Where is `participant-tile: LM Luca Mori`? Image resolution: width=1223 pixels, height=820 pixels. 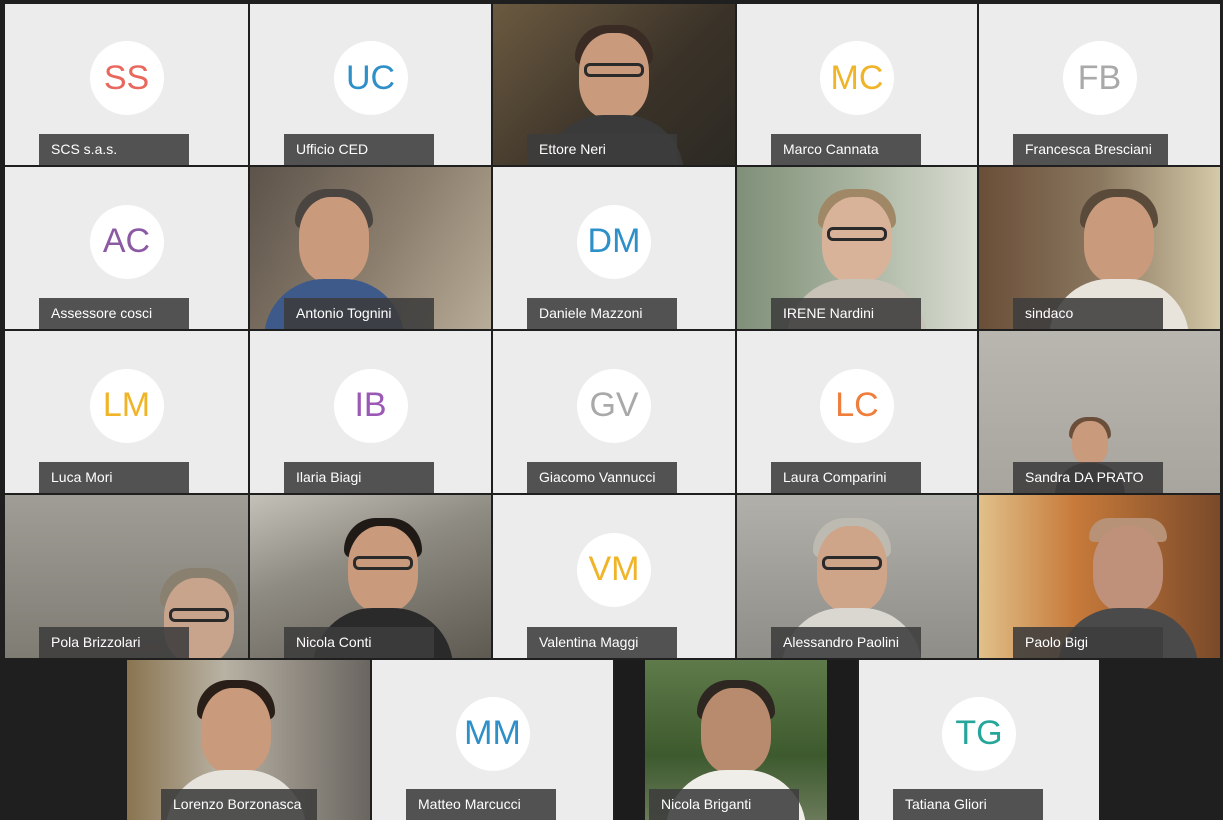 participant-tile: LM Luca Mori is located at coordinates (126, 412).